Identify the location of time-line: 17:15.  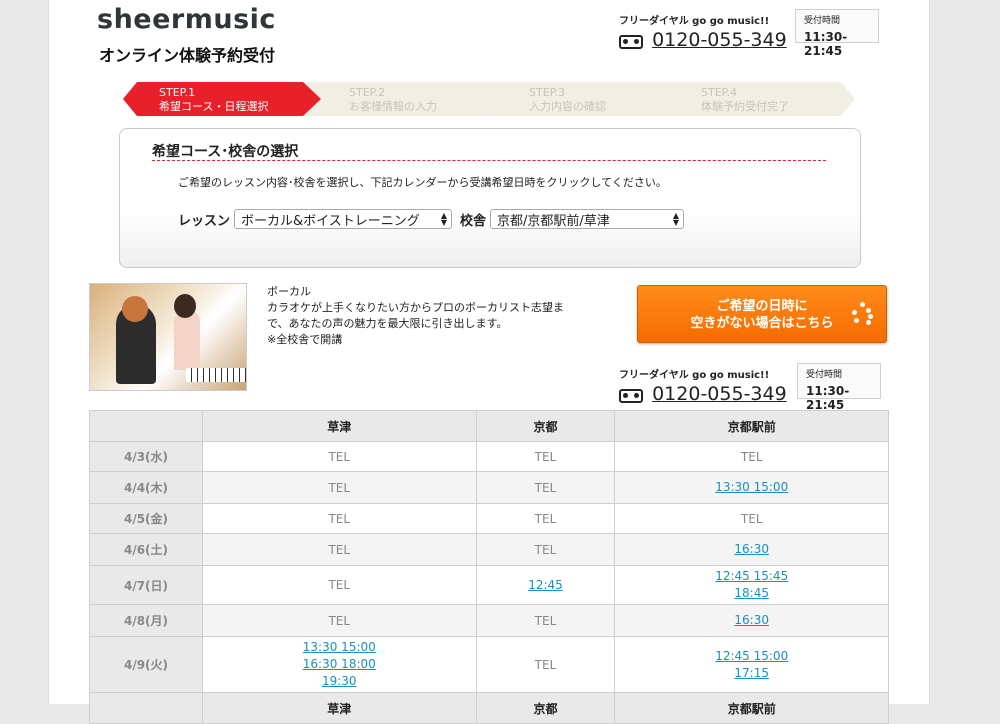
(751, 673).